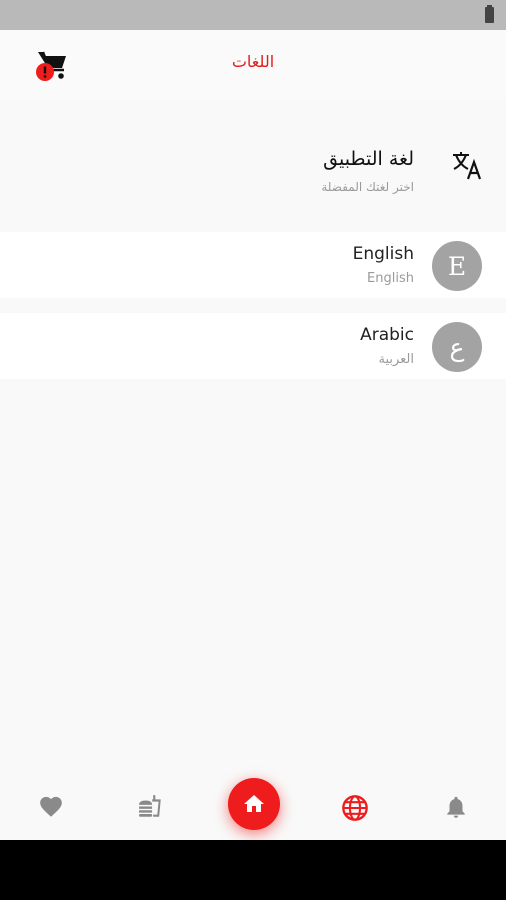 Image resolution: width=506 pixels, height=900 pixels. What do you see at coordinates (467, 166) in the screenshot?
I see `translate-icon` at bounding box center [467, 166].